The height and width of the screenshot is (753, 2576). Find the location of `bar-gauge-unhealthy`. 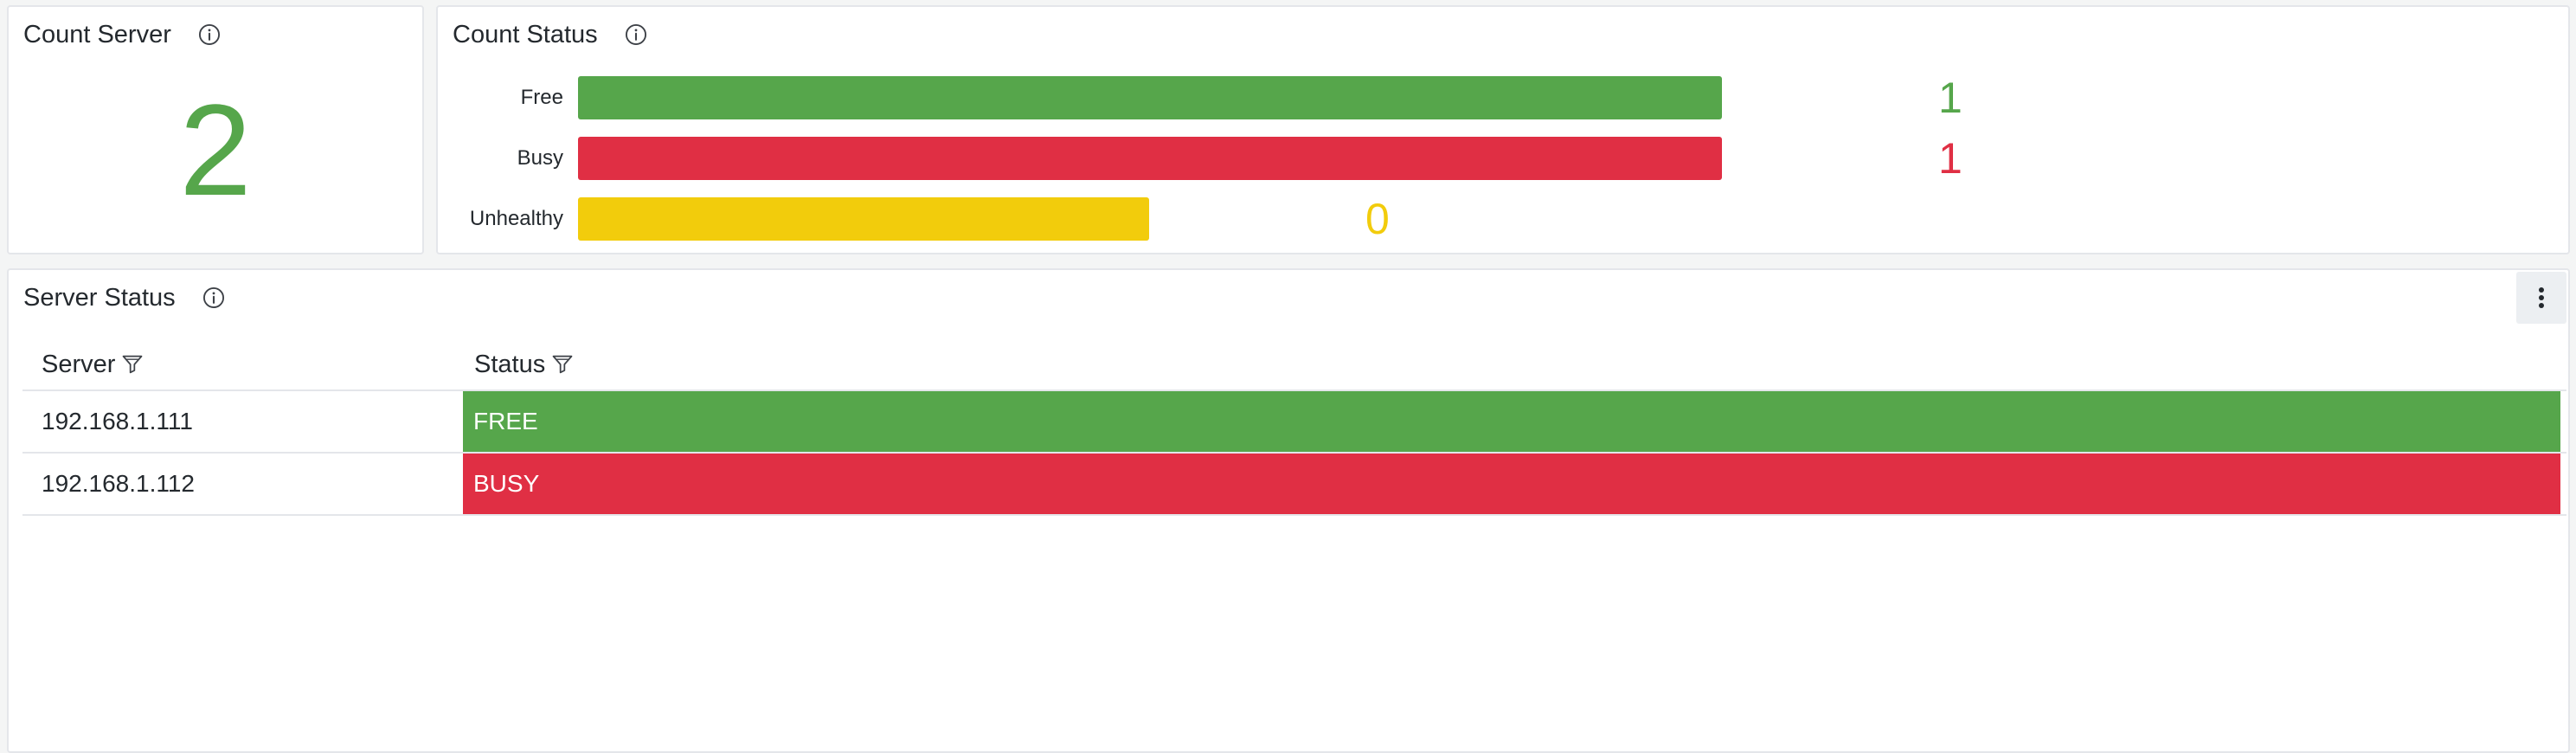

bar-gauge-unhealthy is located at coordinates (864, 219).